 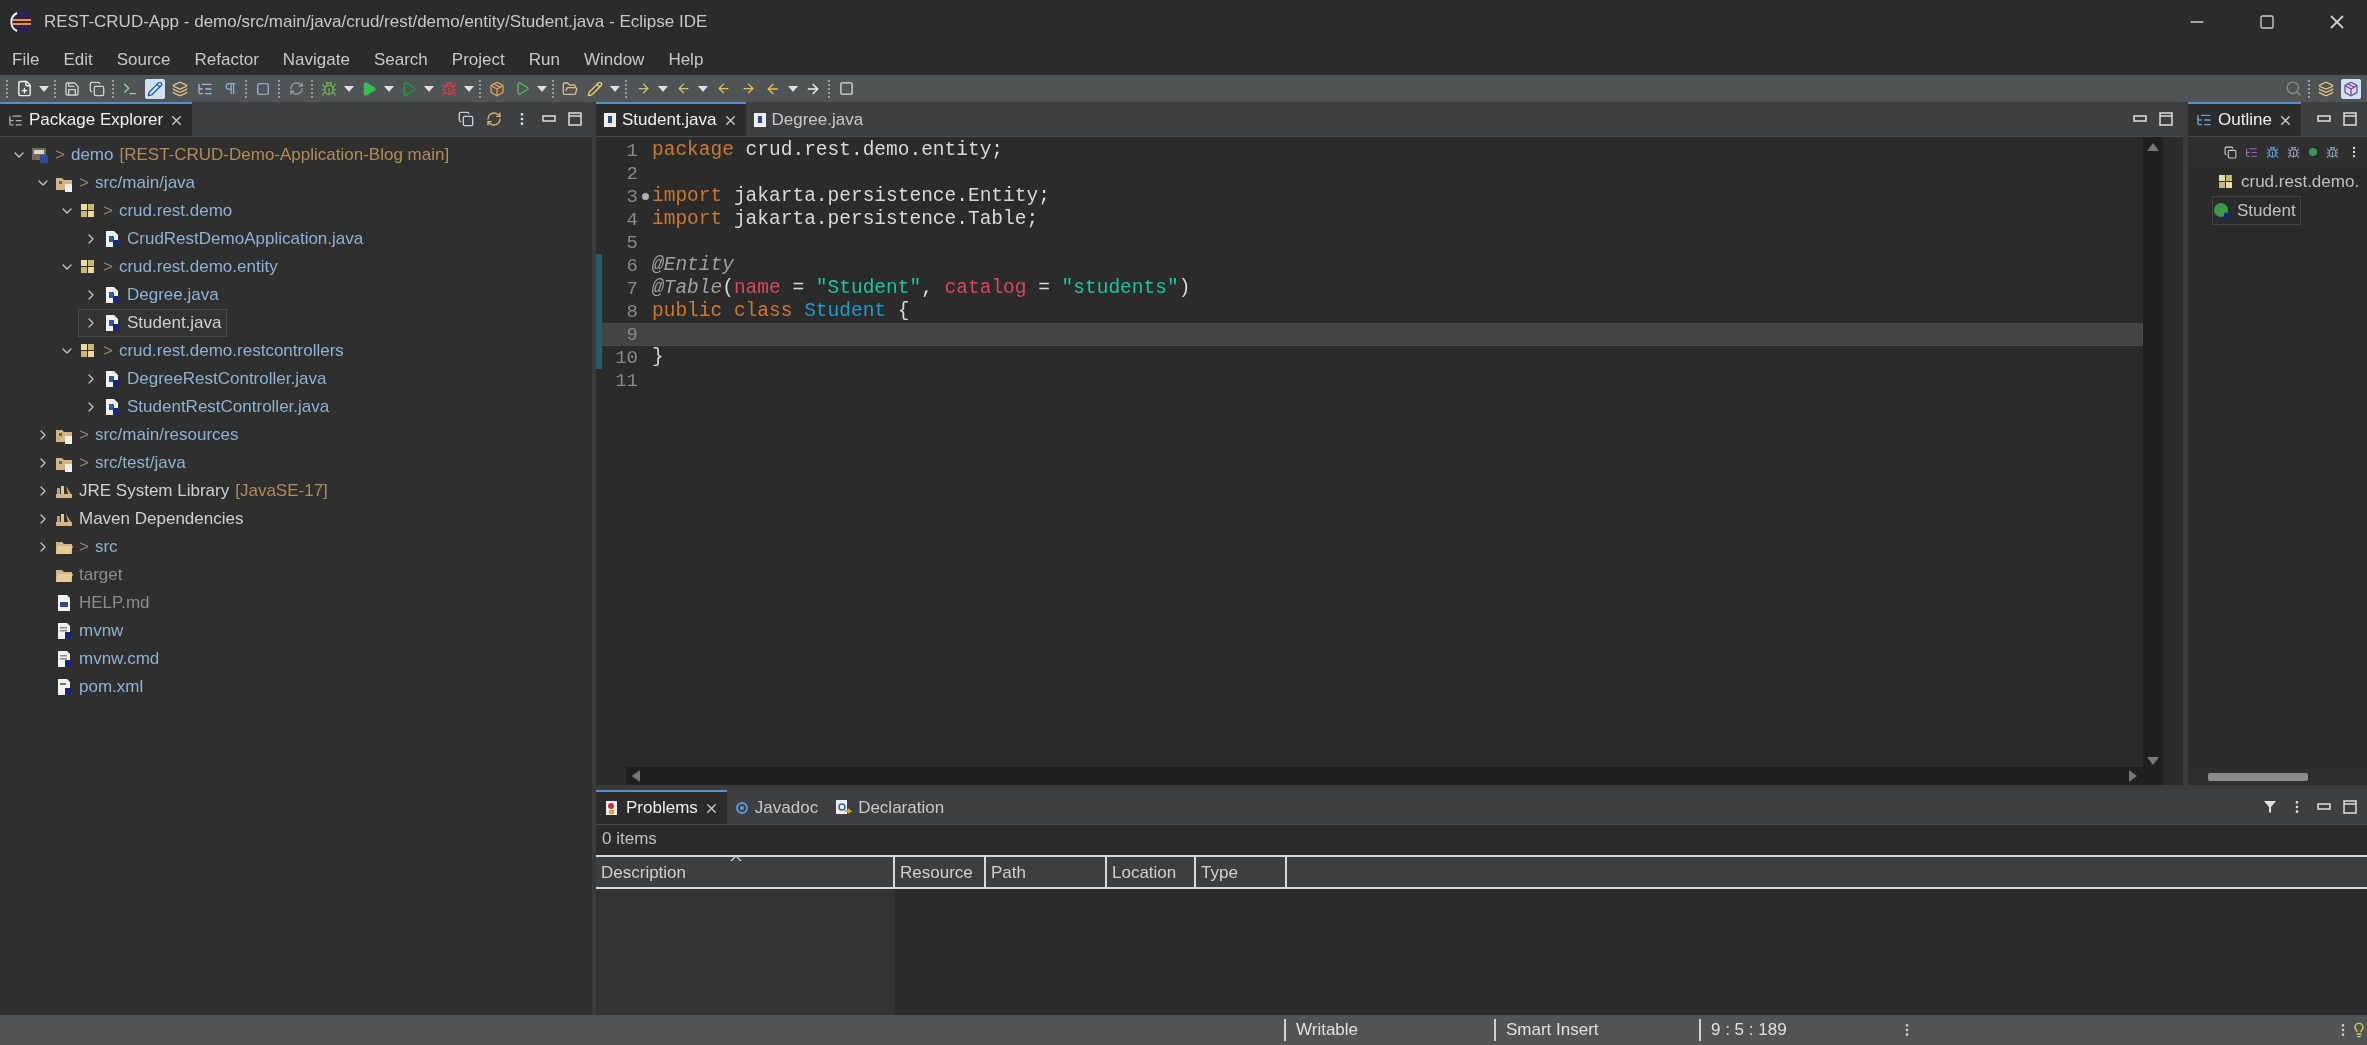 What do you see at coordinates (115, 183) in the screenshot?
I see `tree-item: > src/main/java` at bounding box center [115, 183].